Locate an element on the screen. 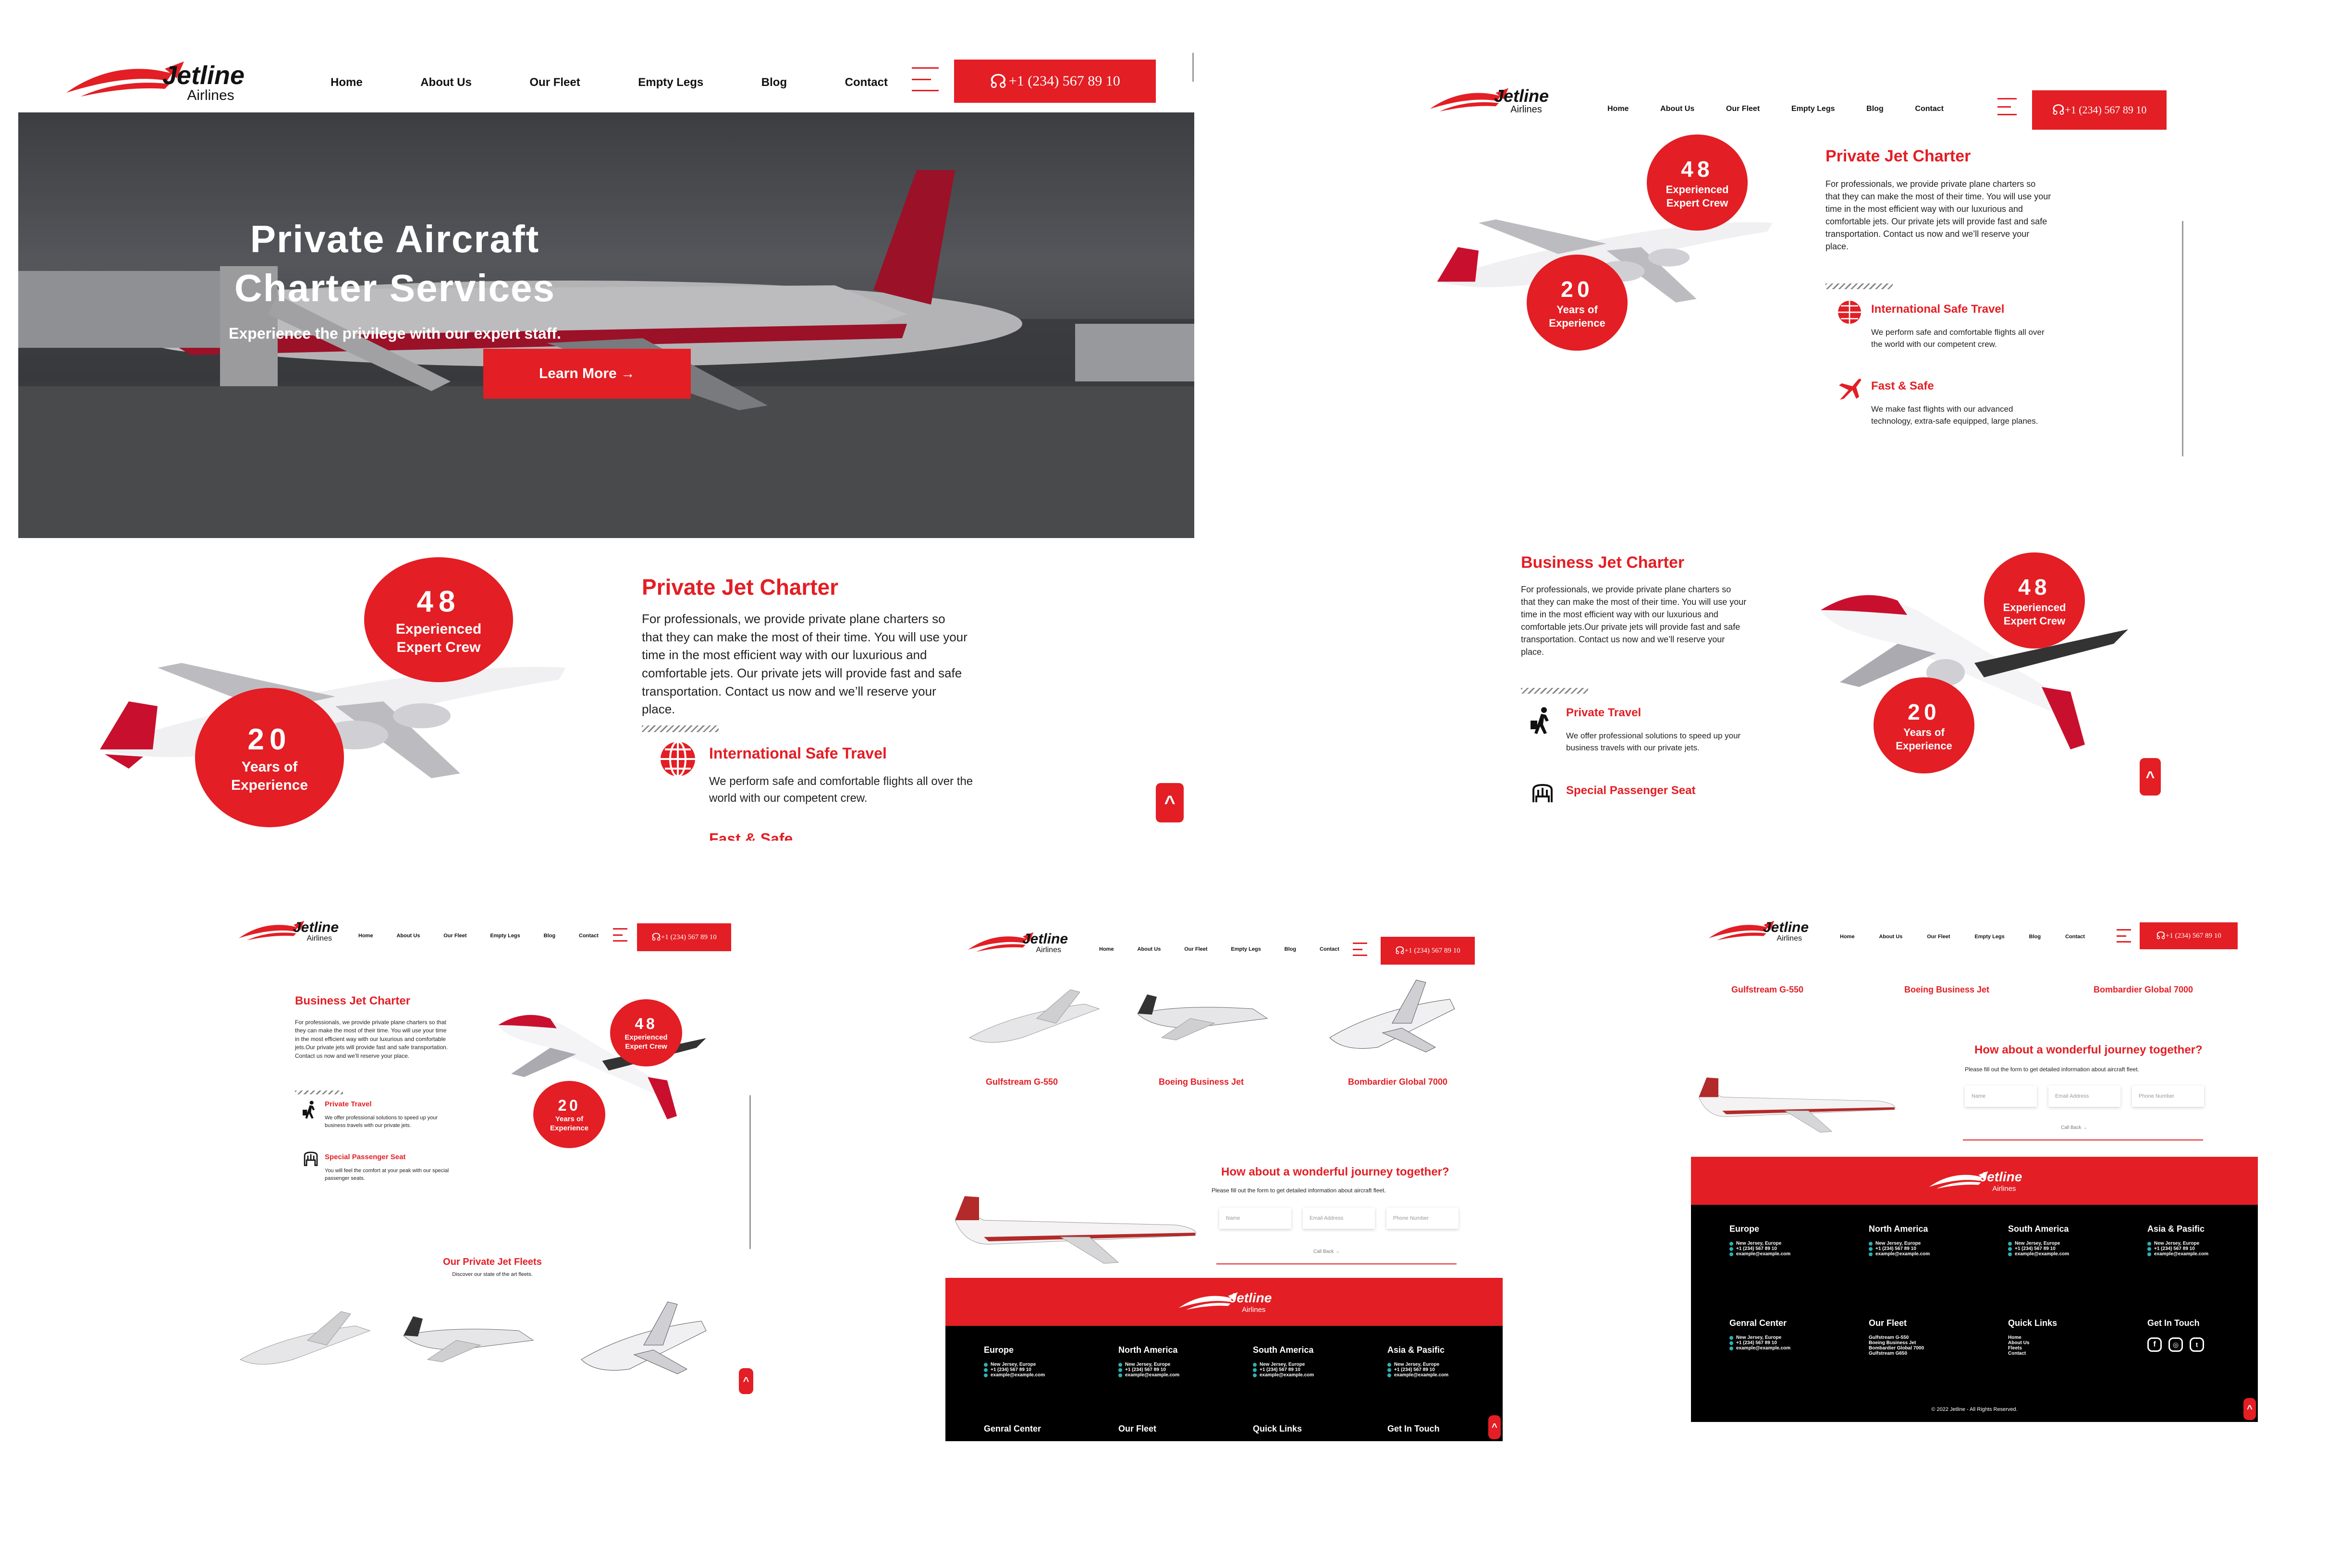 The height and width of the screenshot is (1568, 2352). footer-center-email: example@example.com is located at coordinates (1763, 1348).